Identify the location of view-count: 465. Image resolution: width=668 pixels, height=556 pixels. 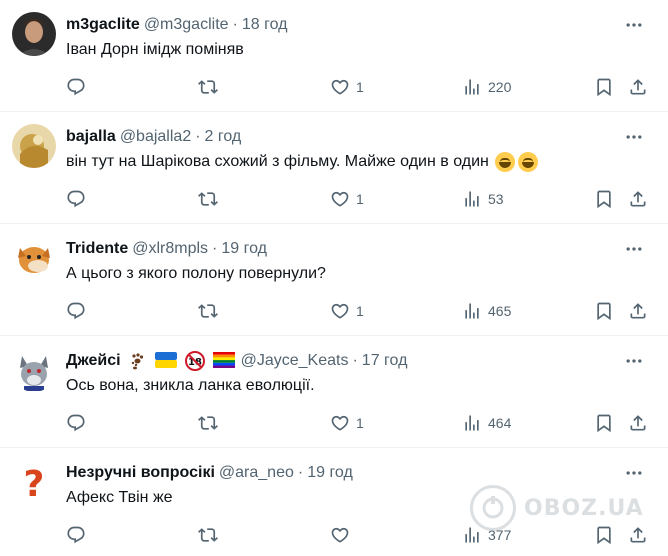
(500, 311).